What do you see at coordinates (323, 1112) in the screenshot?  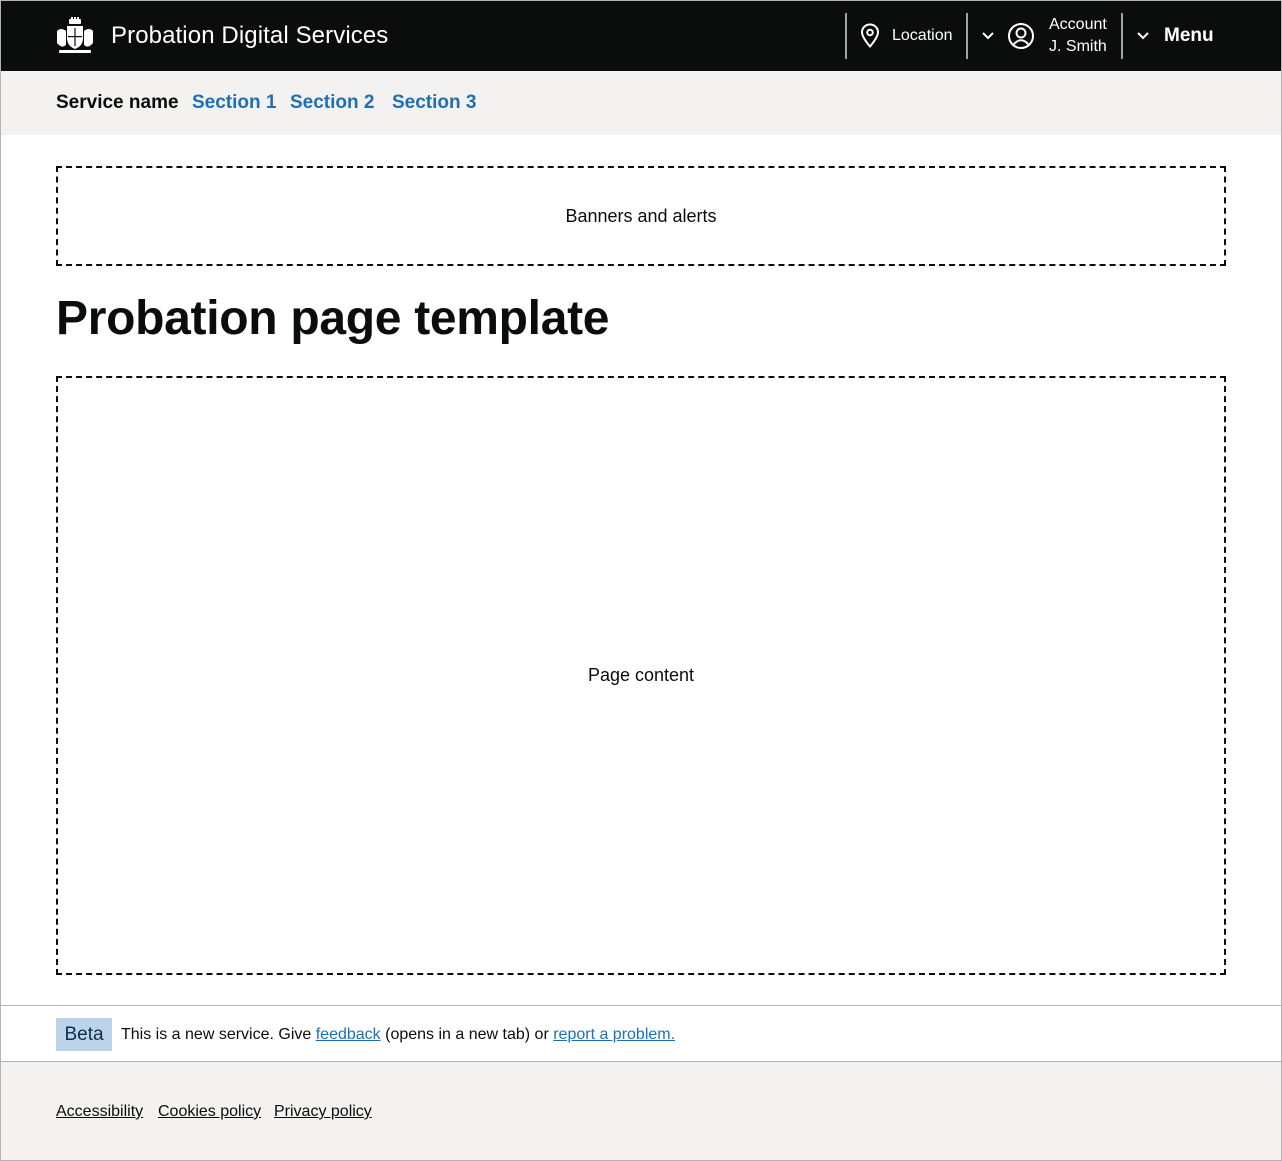 I see `footer-link-privacy: Privacy policy` at bounding box center [323, 1112].